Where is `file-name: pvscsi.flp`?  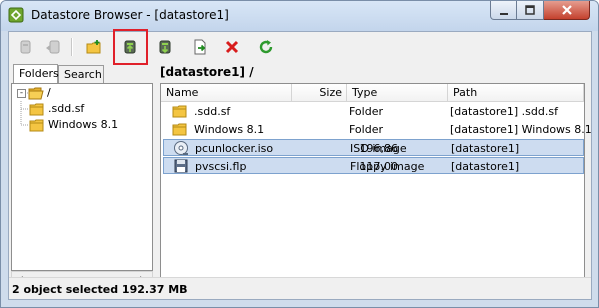
file-name: pvscsi.flp is located at coordinates (221, 166).